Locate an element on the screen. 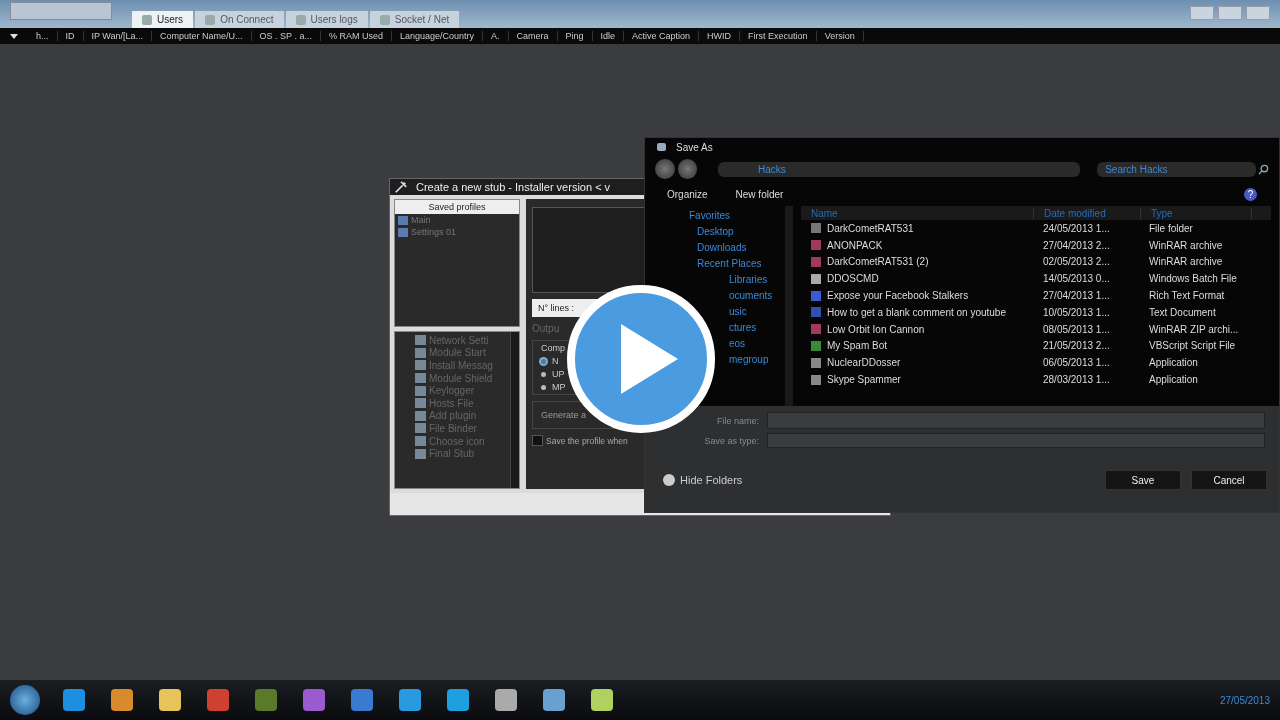 This screenshot has width=1280, height=720. file-row: DarkCometRAT531 24/05/2013 1... File folder is located at coordinates (1036, 228).